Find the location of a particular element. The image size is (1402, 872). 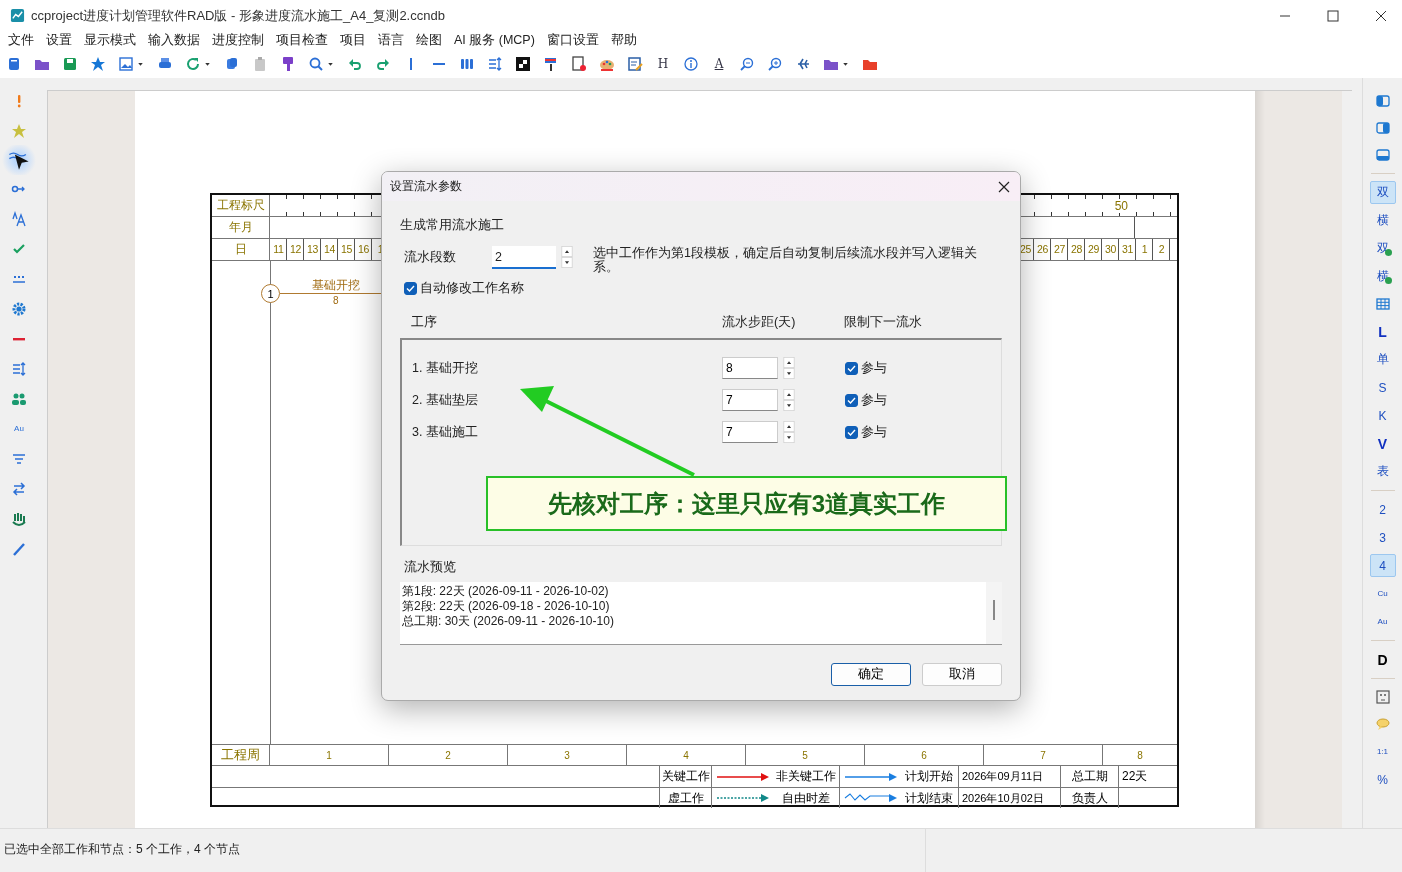

toolbar-text-button: 1:1 is located at coordinates (1382, 751).